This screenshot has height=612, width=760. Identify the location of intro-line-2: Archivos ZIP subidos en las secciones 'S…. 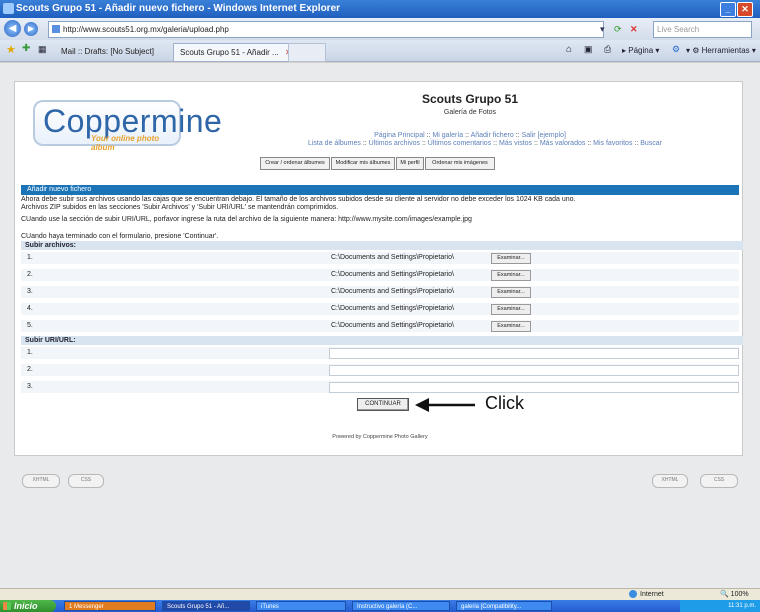
(180, 207).